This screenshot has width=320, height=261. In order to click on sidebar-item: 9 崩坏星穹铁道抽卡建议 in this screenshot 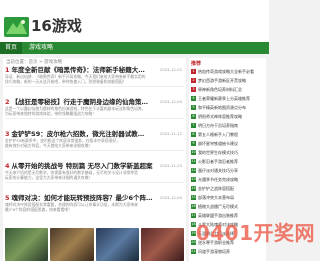, I will do `click(227, 143)`.